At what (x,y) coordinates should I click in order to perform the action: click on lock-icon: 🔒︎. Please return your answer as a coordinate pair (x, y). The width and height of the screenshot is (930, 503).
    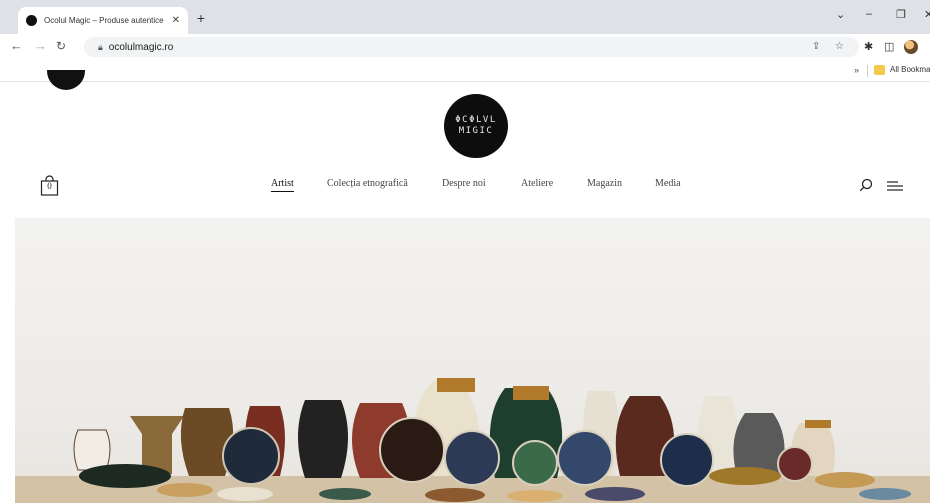
    Looking at the image, I should click on (100, 47).